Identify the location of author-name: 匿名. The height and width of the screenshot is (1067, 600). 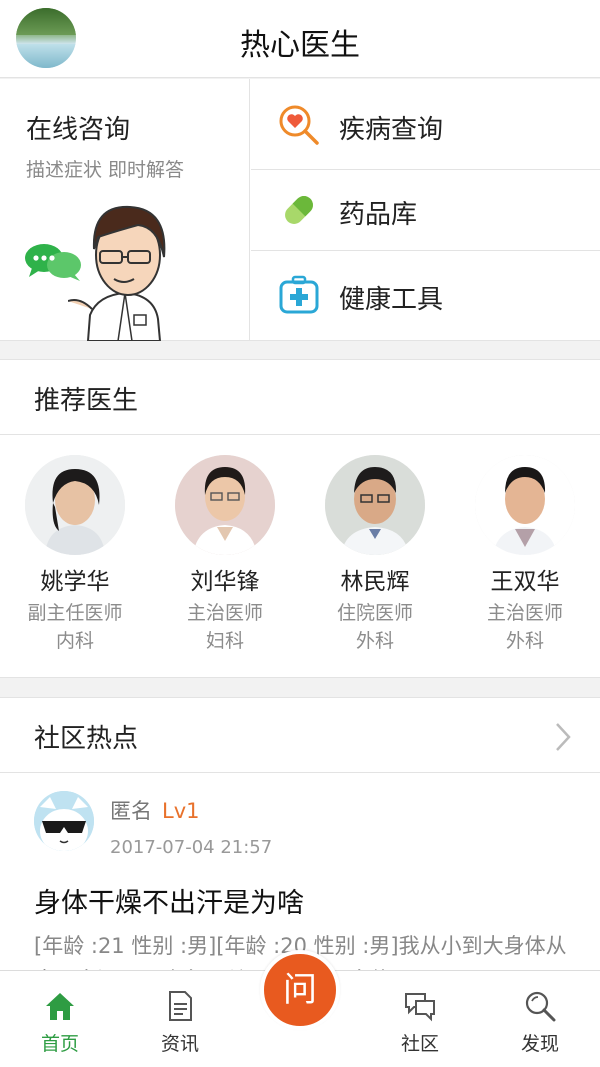
(131, 811).